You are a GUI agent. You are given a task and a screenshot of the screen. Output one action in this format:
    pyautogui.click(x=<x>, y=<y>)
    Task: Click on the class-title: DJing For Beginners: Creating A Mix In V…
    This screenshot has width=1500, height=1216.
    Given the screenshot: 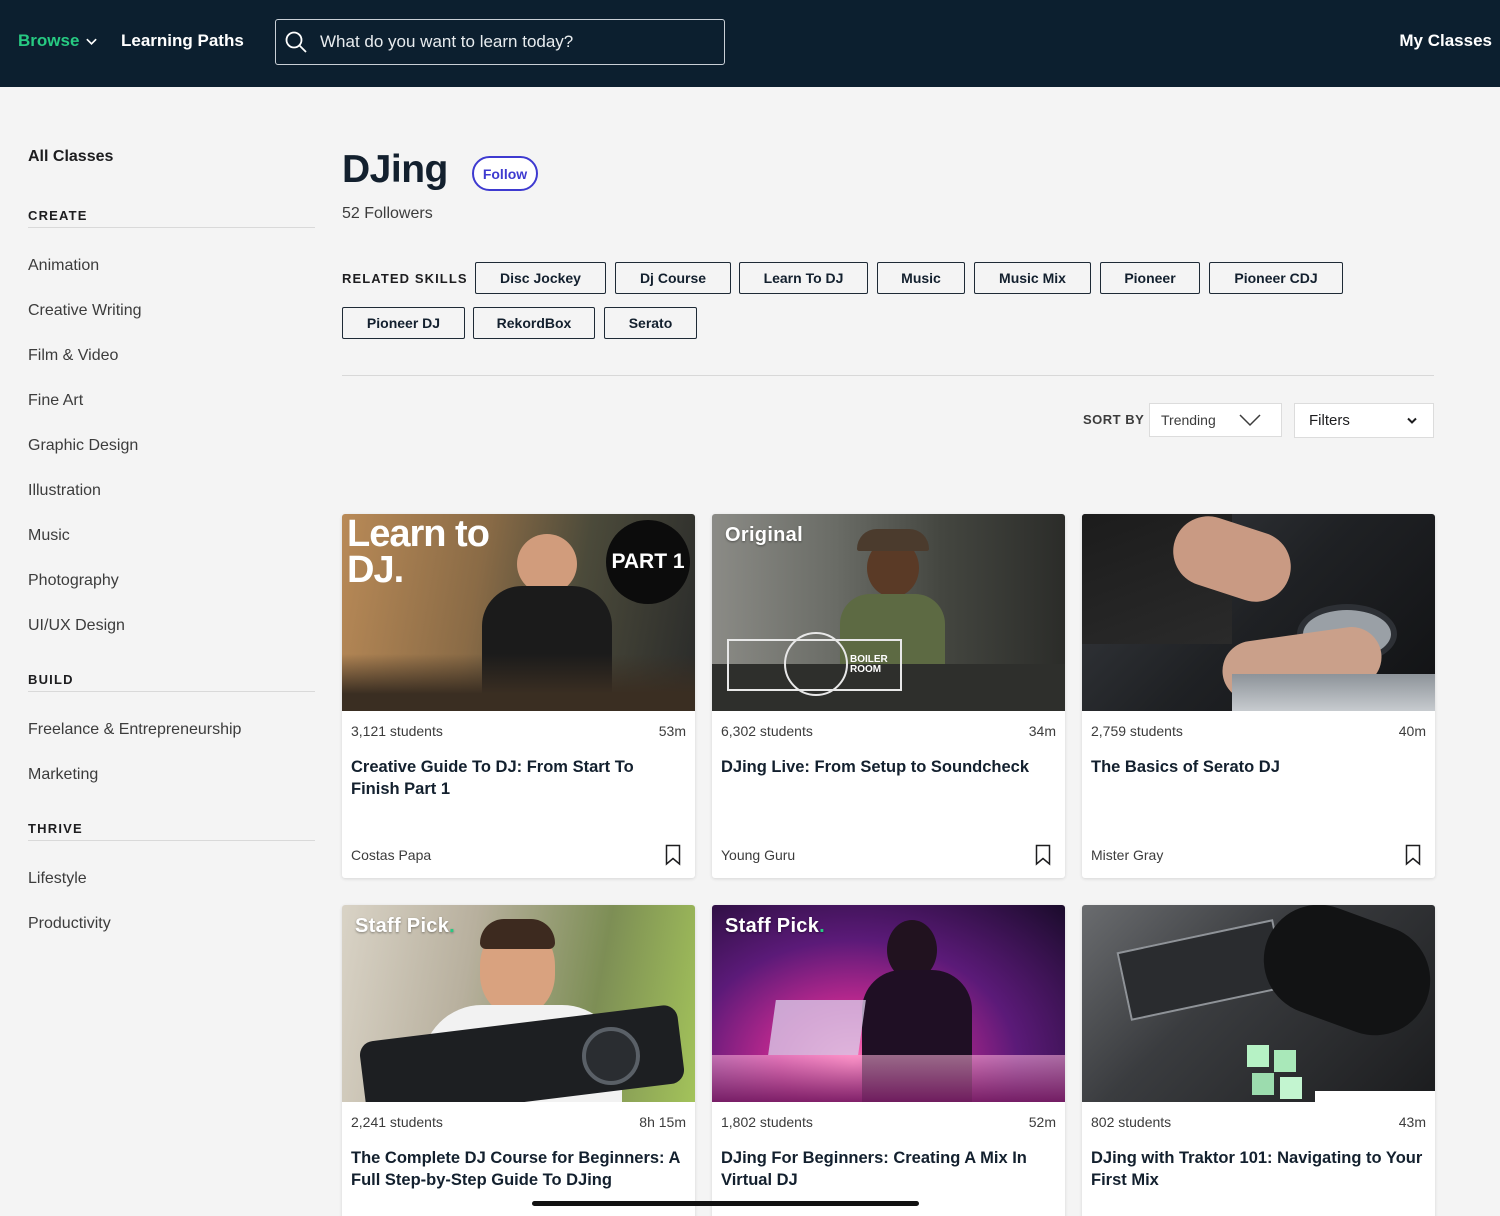 What is the action you would take?
    pyautogui.click(x=888, y=1169)
    